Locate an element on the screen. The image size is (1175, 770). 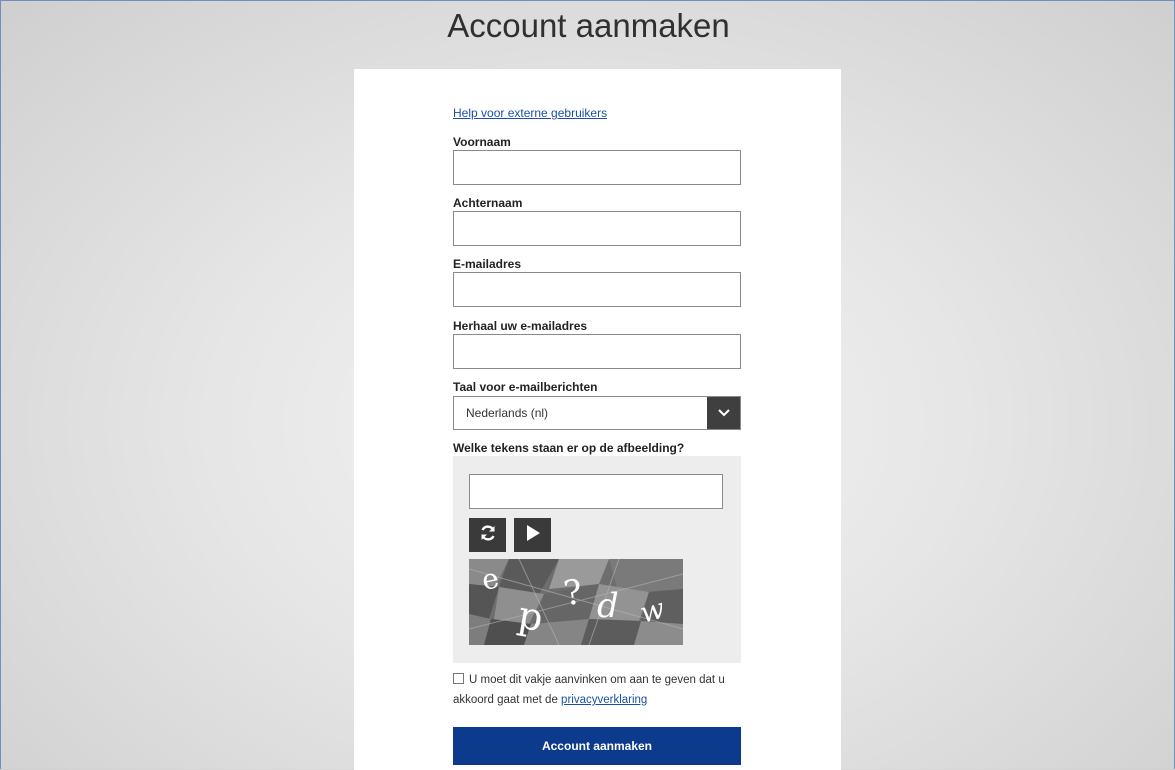
refresh-captcha-button is located at coordinates (487, 535).